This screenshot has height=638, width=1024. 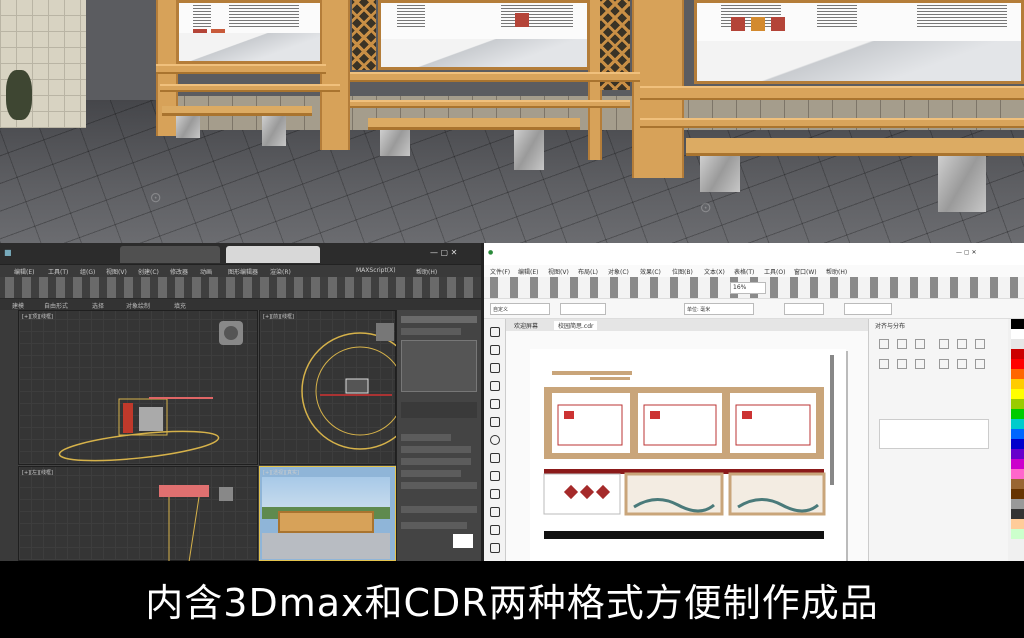 I want to click on page-size-field, so click(x=583, y=309).